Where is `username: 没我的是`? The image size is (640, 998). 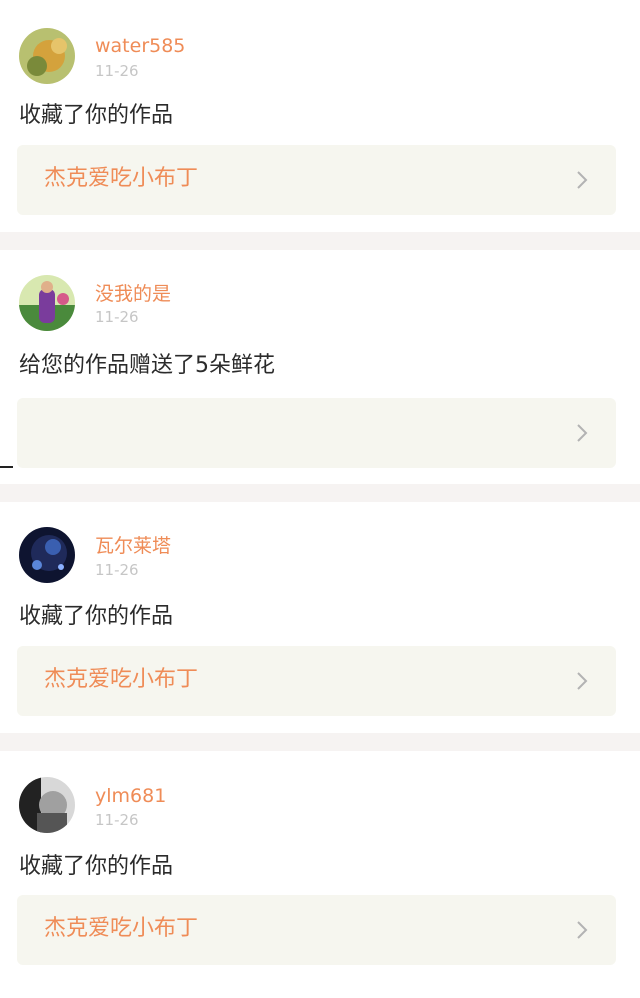
username: 没我的是 is located at coordinates (133, 294).